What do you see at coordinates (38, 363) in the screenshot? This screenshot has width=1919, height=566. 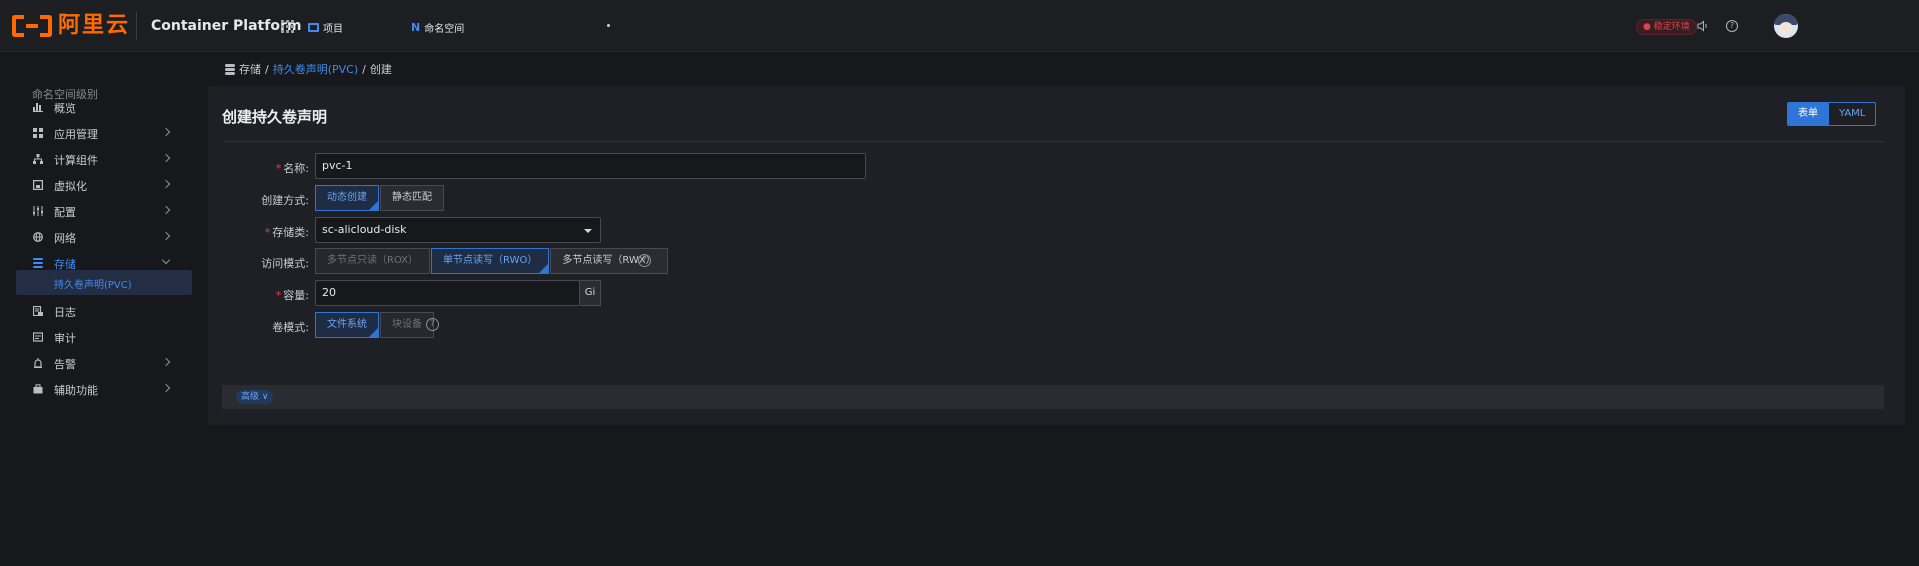 I see `alarm-icon` at bounding box center [38, 363].